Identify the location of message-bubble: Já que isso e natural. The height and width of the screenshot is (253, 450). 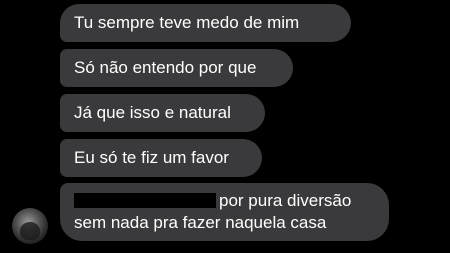
(162, 113).